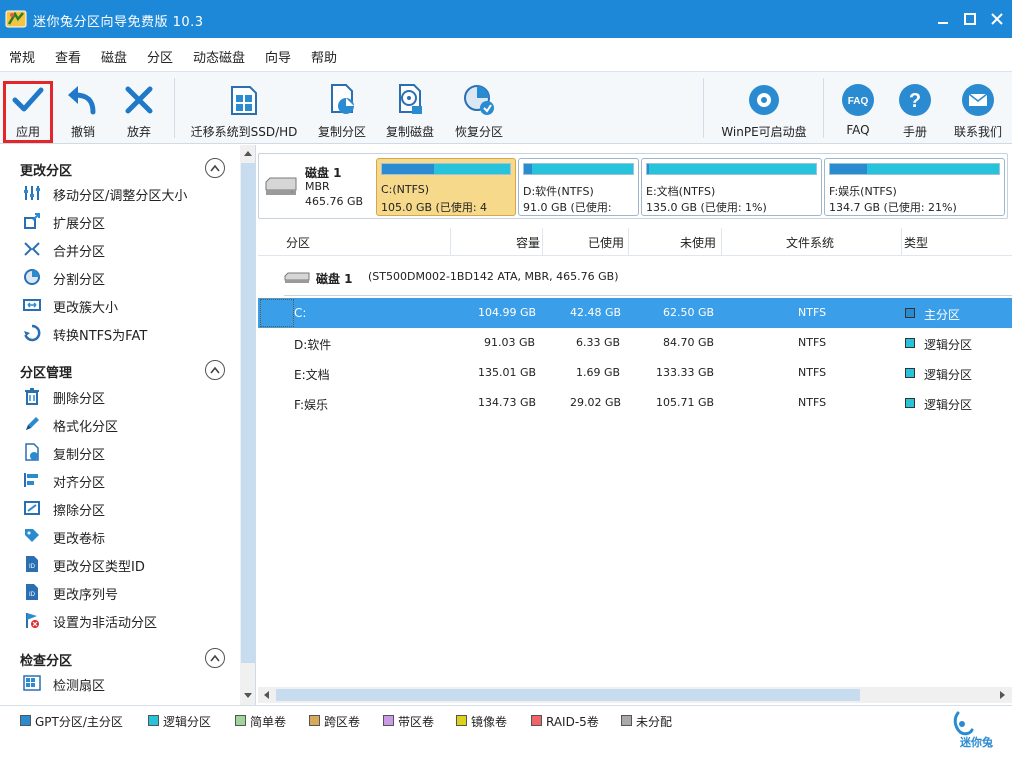 This screenshot has height=760, width=1012. What do you see at coordinates (16, 19) in the screenshot?
I see `app-logo-icon` at bounding box center [16, 19].